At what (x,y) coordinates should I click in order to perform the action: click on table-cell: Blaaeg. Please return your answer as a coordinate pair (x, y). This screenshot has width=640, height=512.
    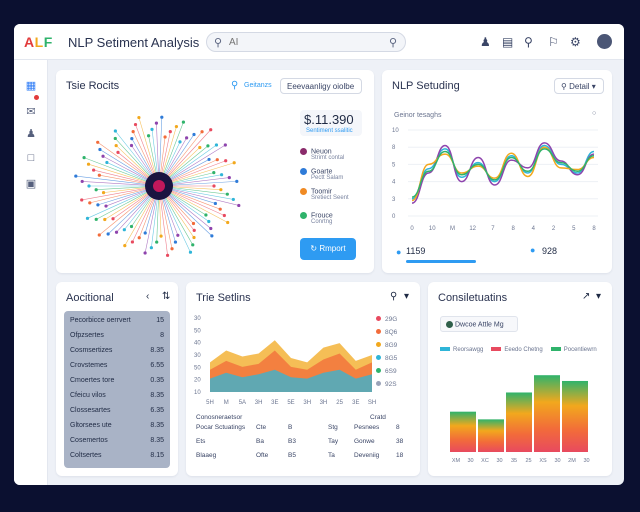
    Looking at the image, I should click on (206, 455).